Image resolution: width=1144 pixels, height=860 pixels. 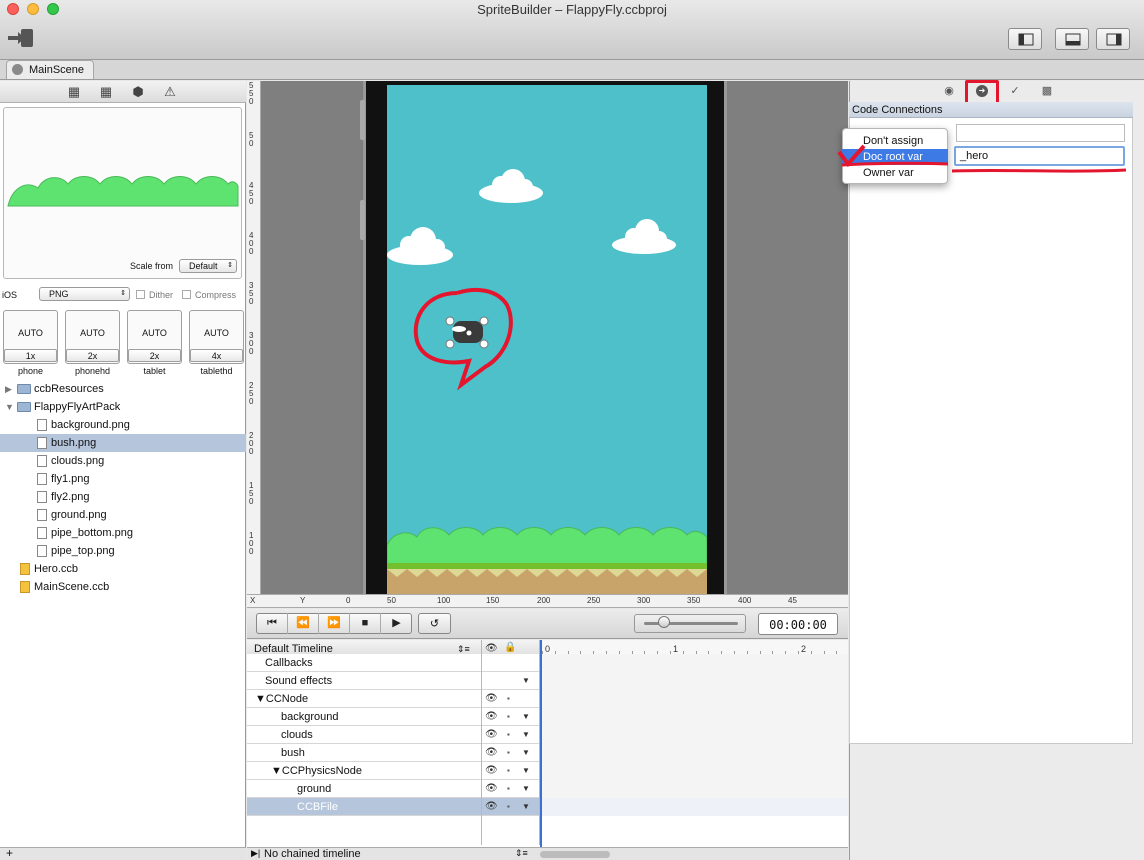 What do you see at coordinates (1113, 39) in the screenshot?
I see `toggle-right-panel-button` at bounding box center [1113, 39].